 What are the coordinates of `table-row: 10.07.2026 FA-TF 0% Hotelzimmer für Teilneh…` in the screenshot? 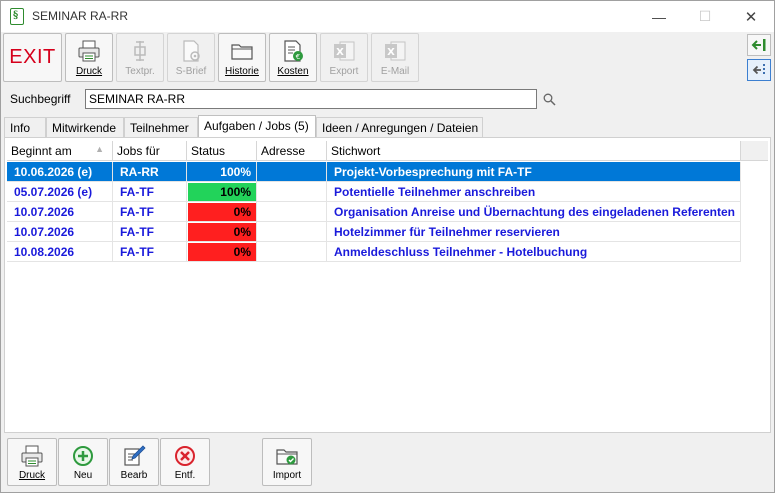 It's located at (374, 232).